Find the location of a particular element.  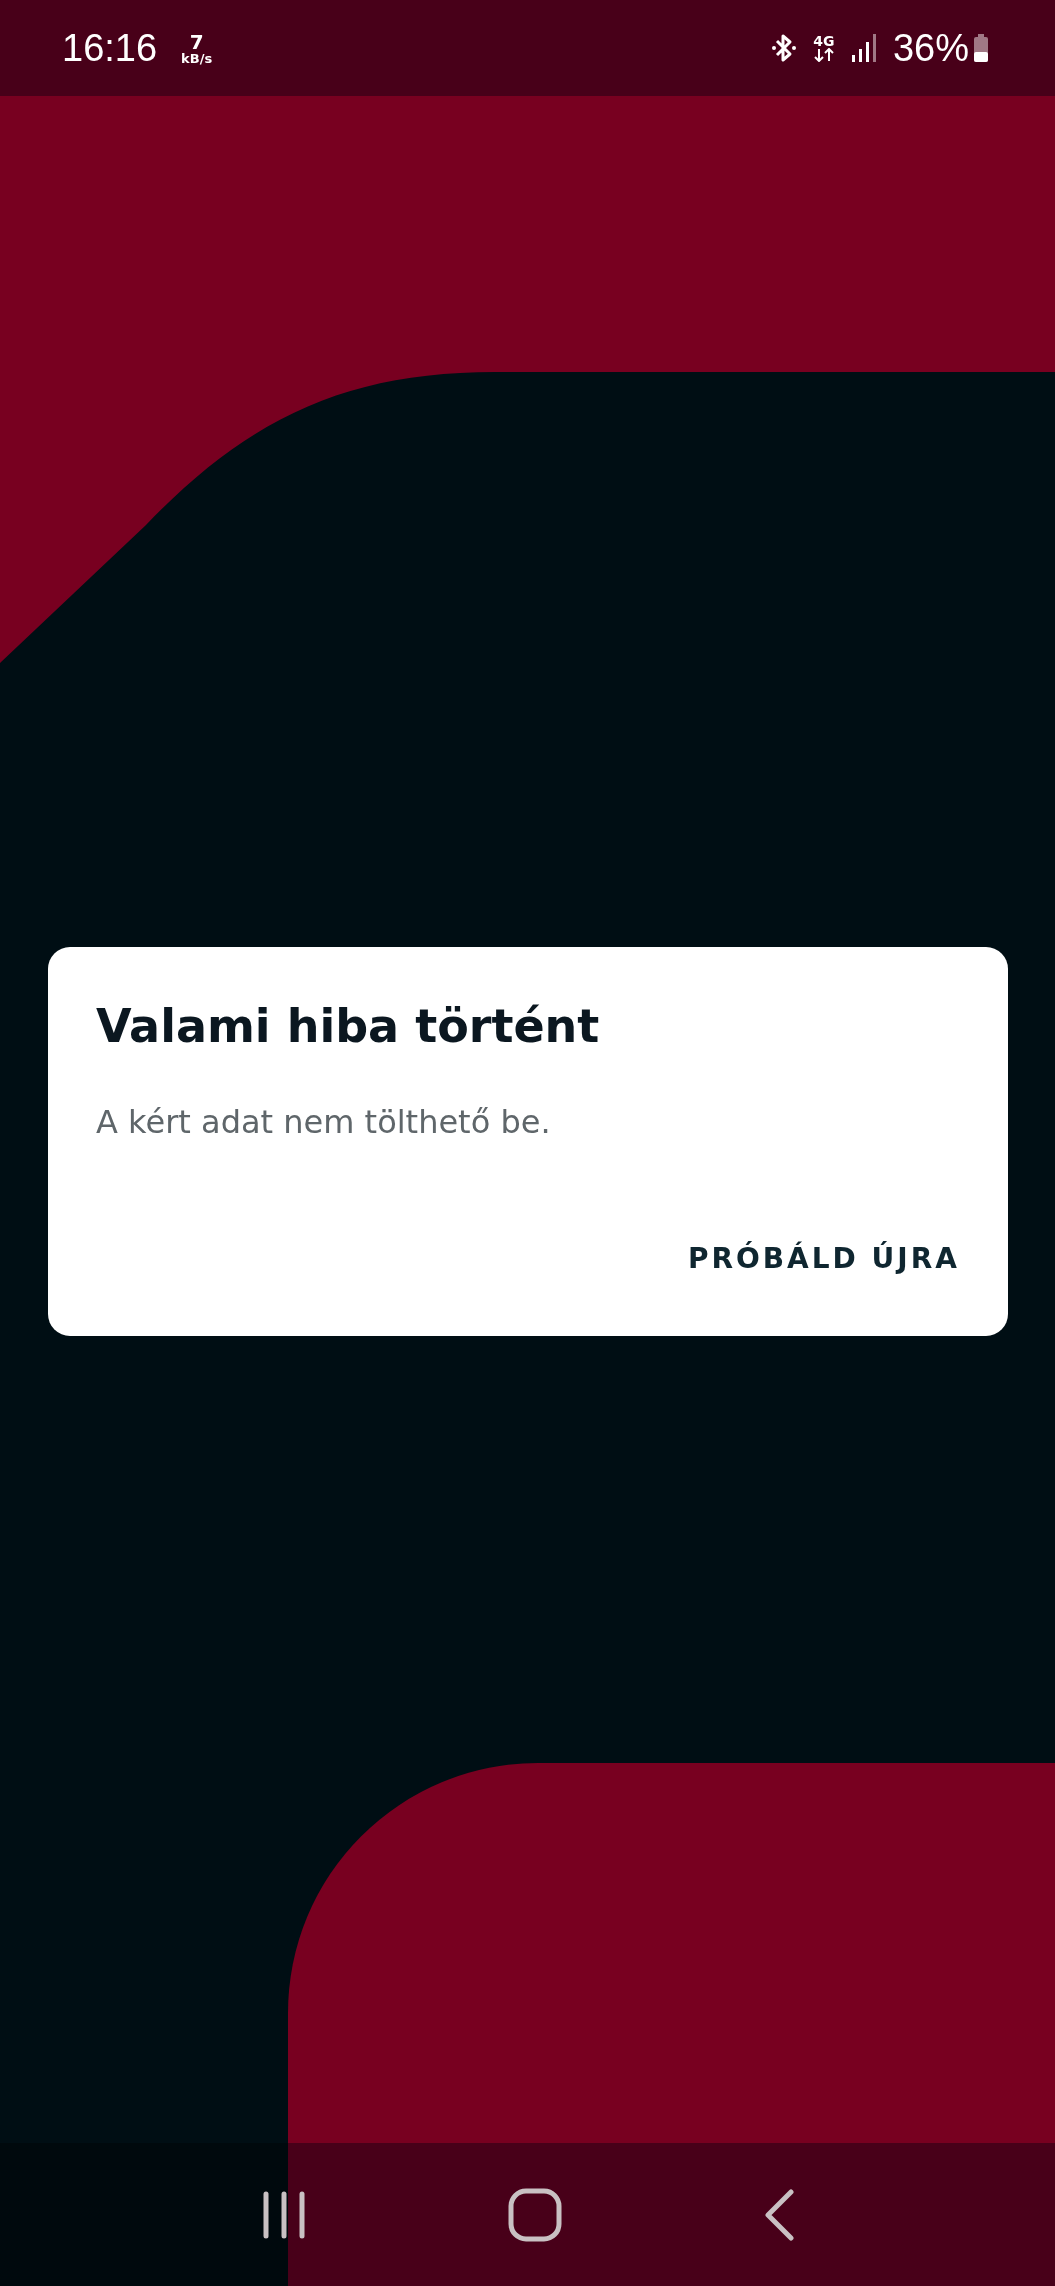

clock-text: 16:16 is located at coordinates (110, 48).